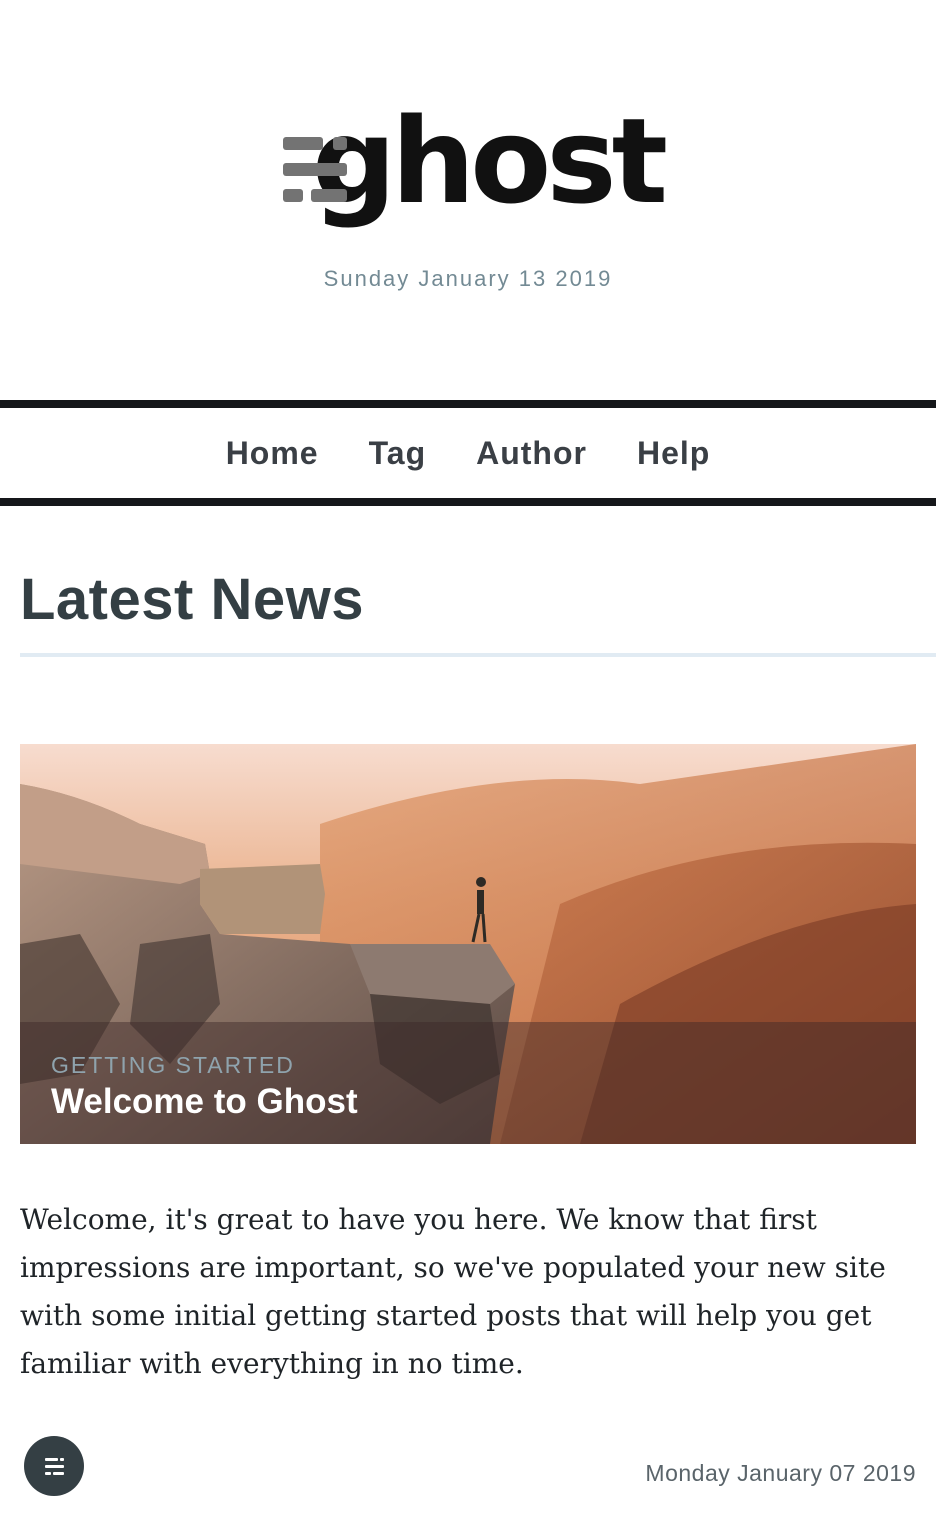 Image resolution: width=936 pixels, height=1540 pixels. Describe the element at coordinates (468, 278) in the screenshot. I see `header-date: Sunday January 13 2019` at that location.